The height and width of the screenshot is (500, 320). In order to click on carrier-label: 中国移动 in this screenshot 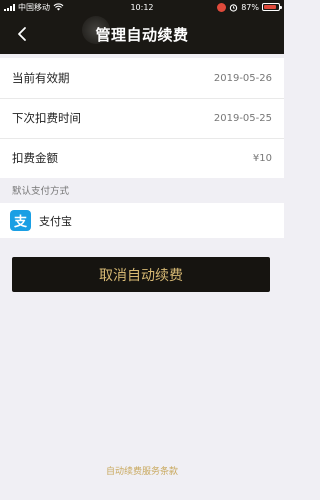, I will do `click(34, 7)`.